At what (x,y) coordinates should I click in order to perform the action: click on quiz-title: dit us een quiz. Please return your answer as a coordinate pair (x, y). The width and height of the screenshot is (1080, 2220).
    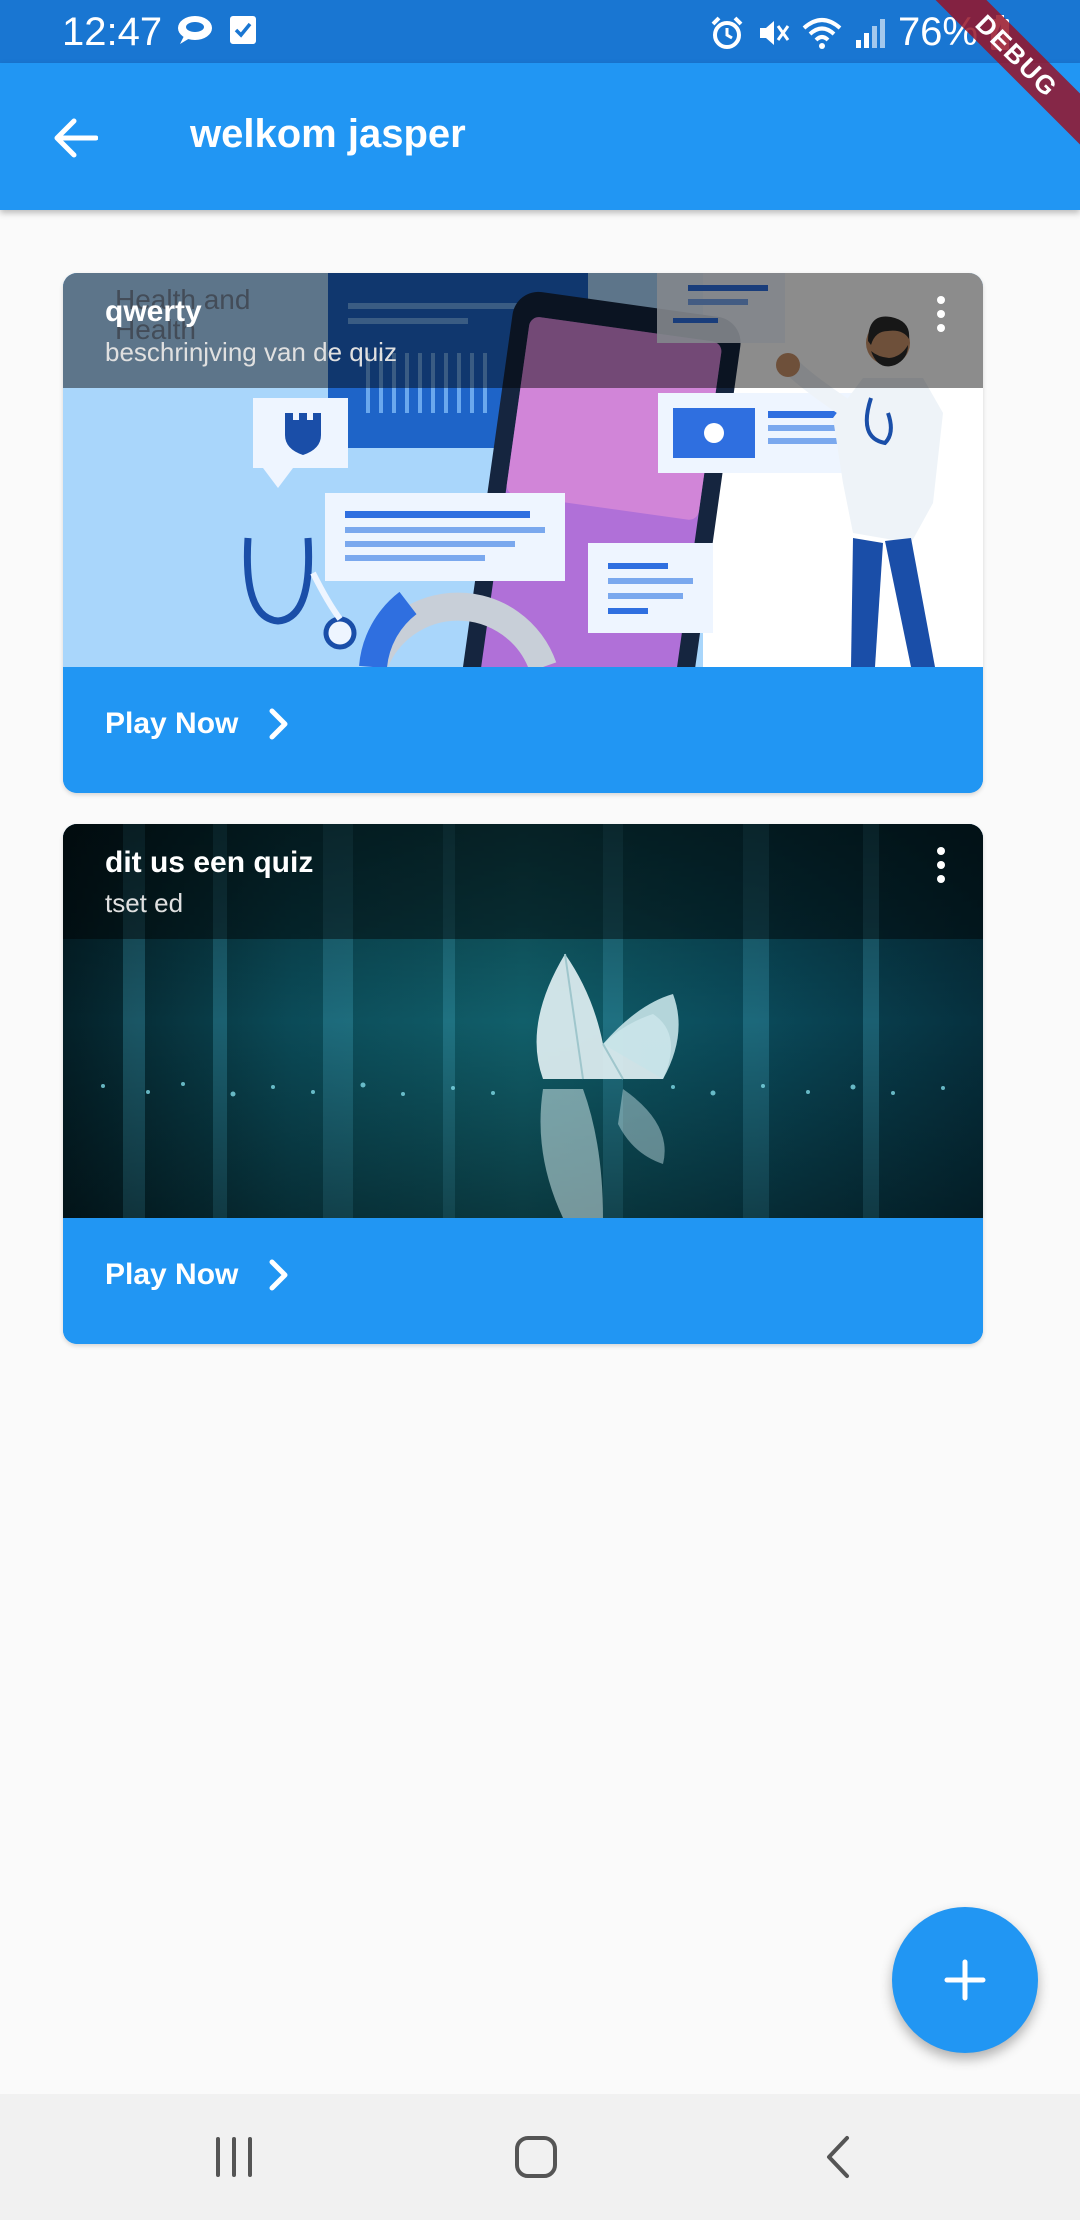
    Looking at the image, I should click on (209, 862).